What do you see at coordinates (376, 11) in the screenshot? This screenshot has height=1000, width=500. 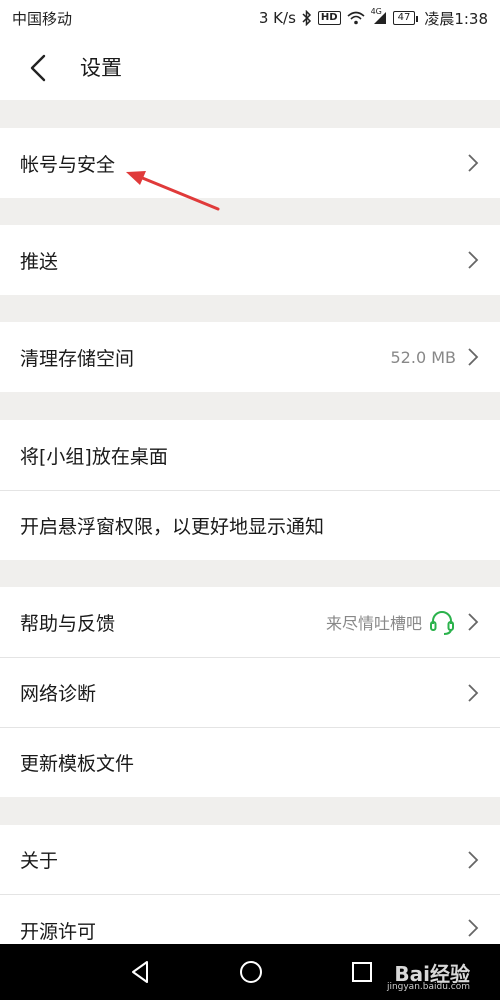 I see `network-type: 4G` at bounding box center [376, 11].